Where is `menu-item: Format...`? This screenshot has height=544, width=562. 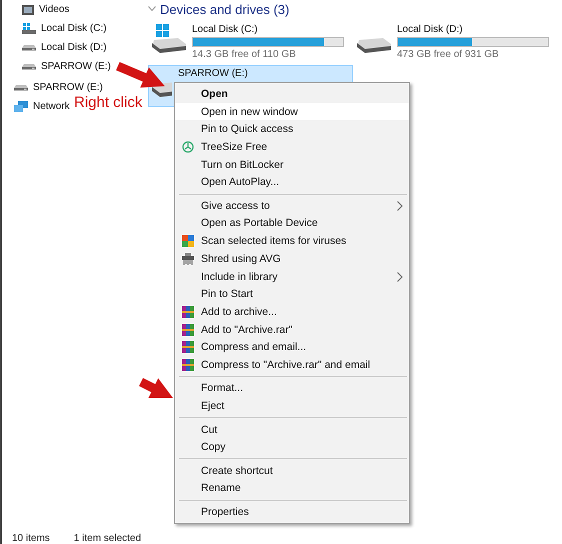
menu-item: Format... is located at coordinates (292, 389).